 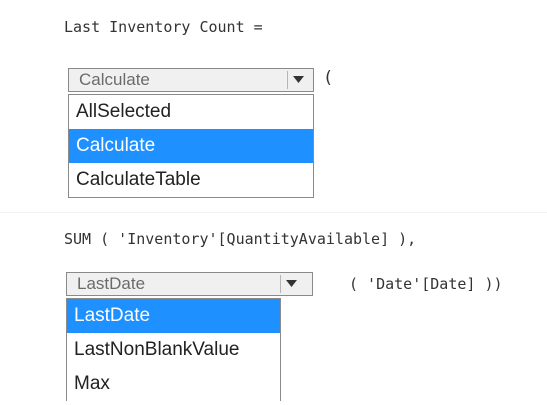 I want to click on date-argument-text: ( 'Date'[Date] )), so click(x=426, y=284).